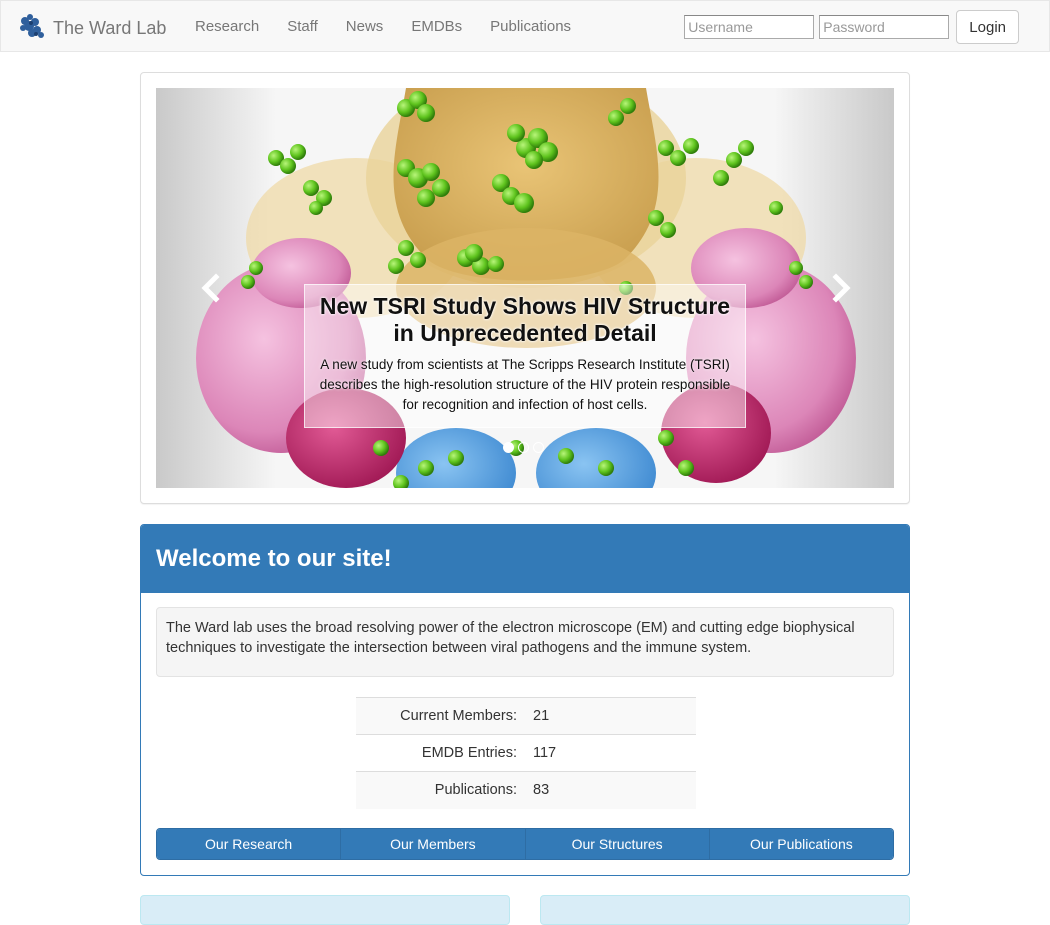  Describe the element at coordinates (274, 558) in the screenshot. I see `welcome-heading: Welcome to our site!` at that location.